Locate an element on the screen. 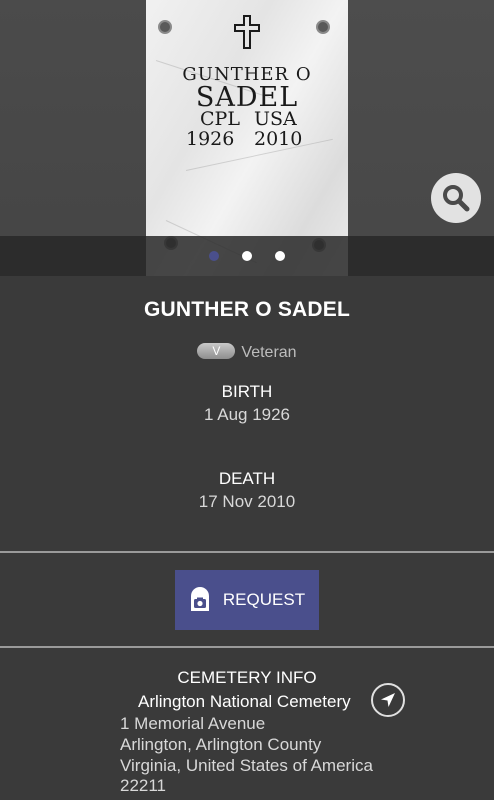  request-label: REQUEST is located at coordinates (264, 599).